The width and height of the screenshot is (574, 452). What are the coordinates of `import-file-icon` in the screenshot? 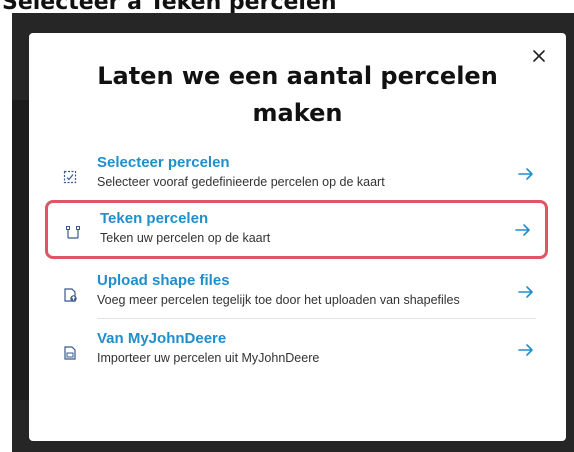 It's located at (70, 353).